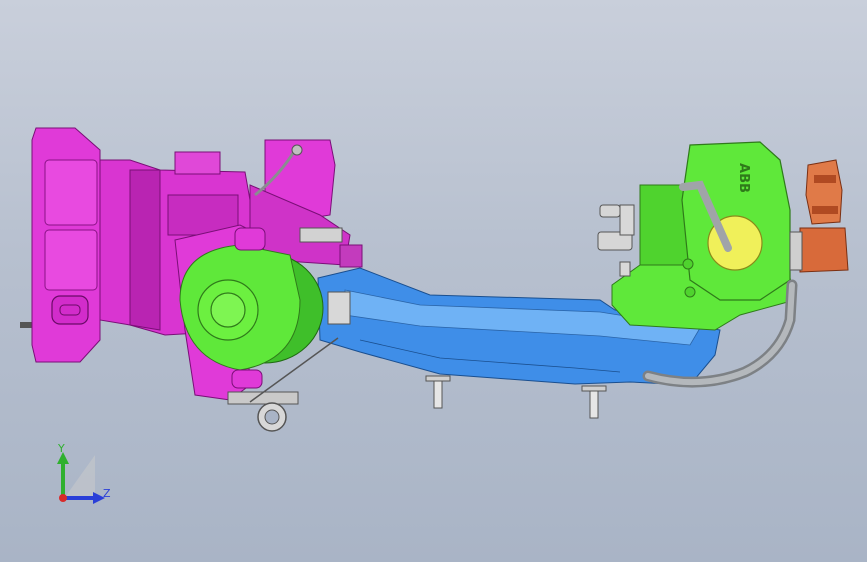  Describe the element at coordinates (84, 473) in the screenshot. I see `coordinate-triad: Y Z` at that location.